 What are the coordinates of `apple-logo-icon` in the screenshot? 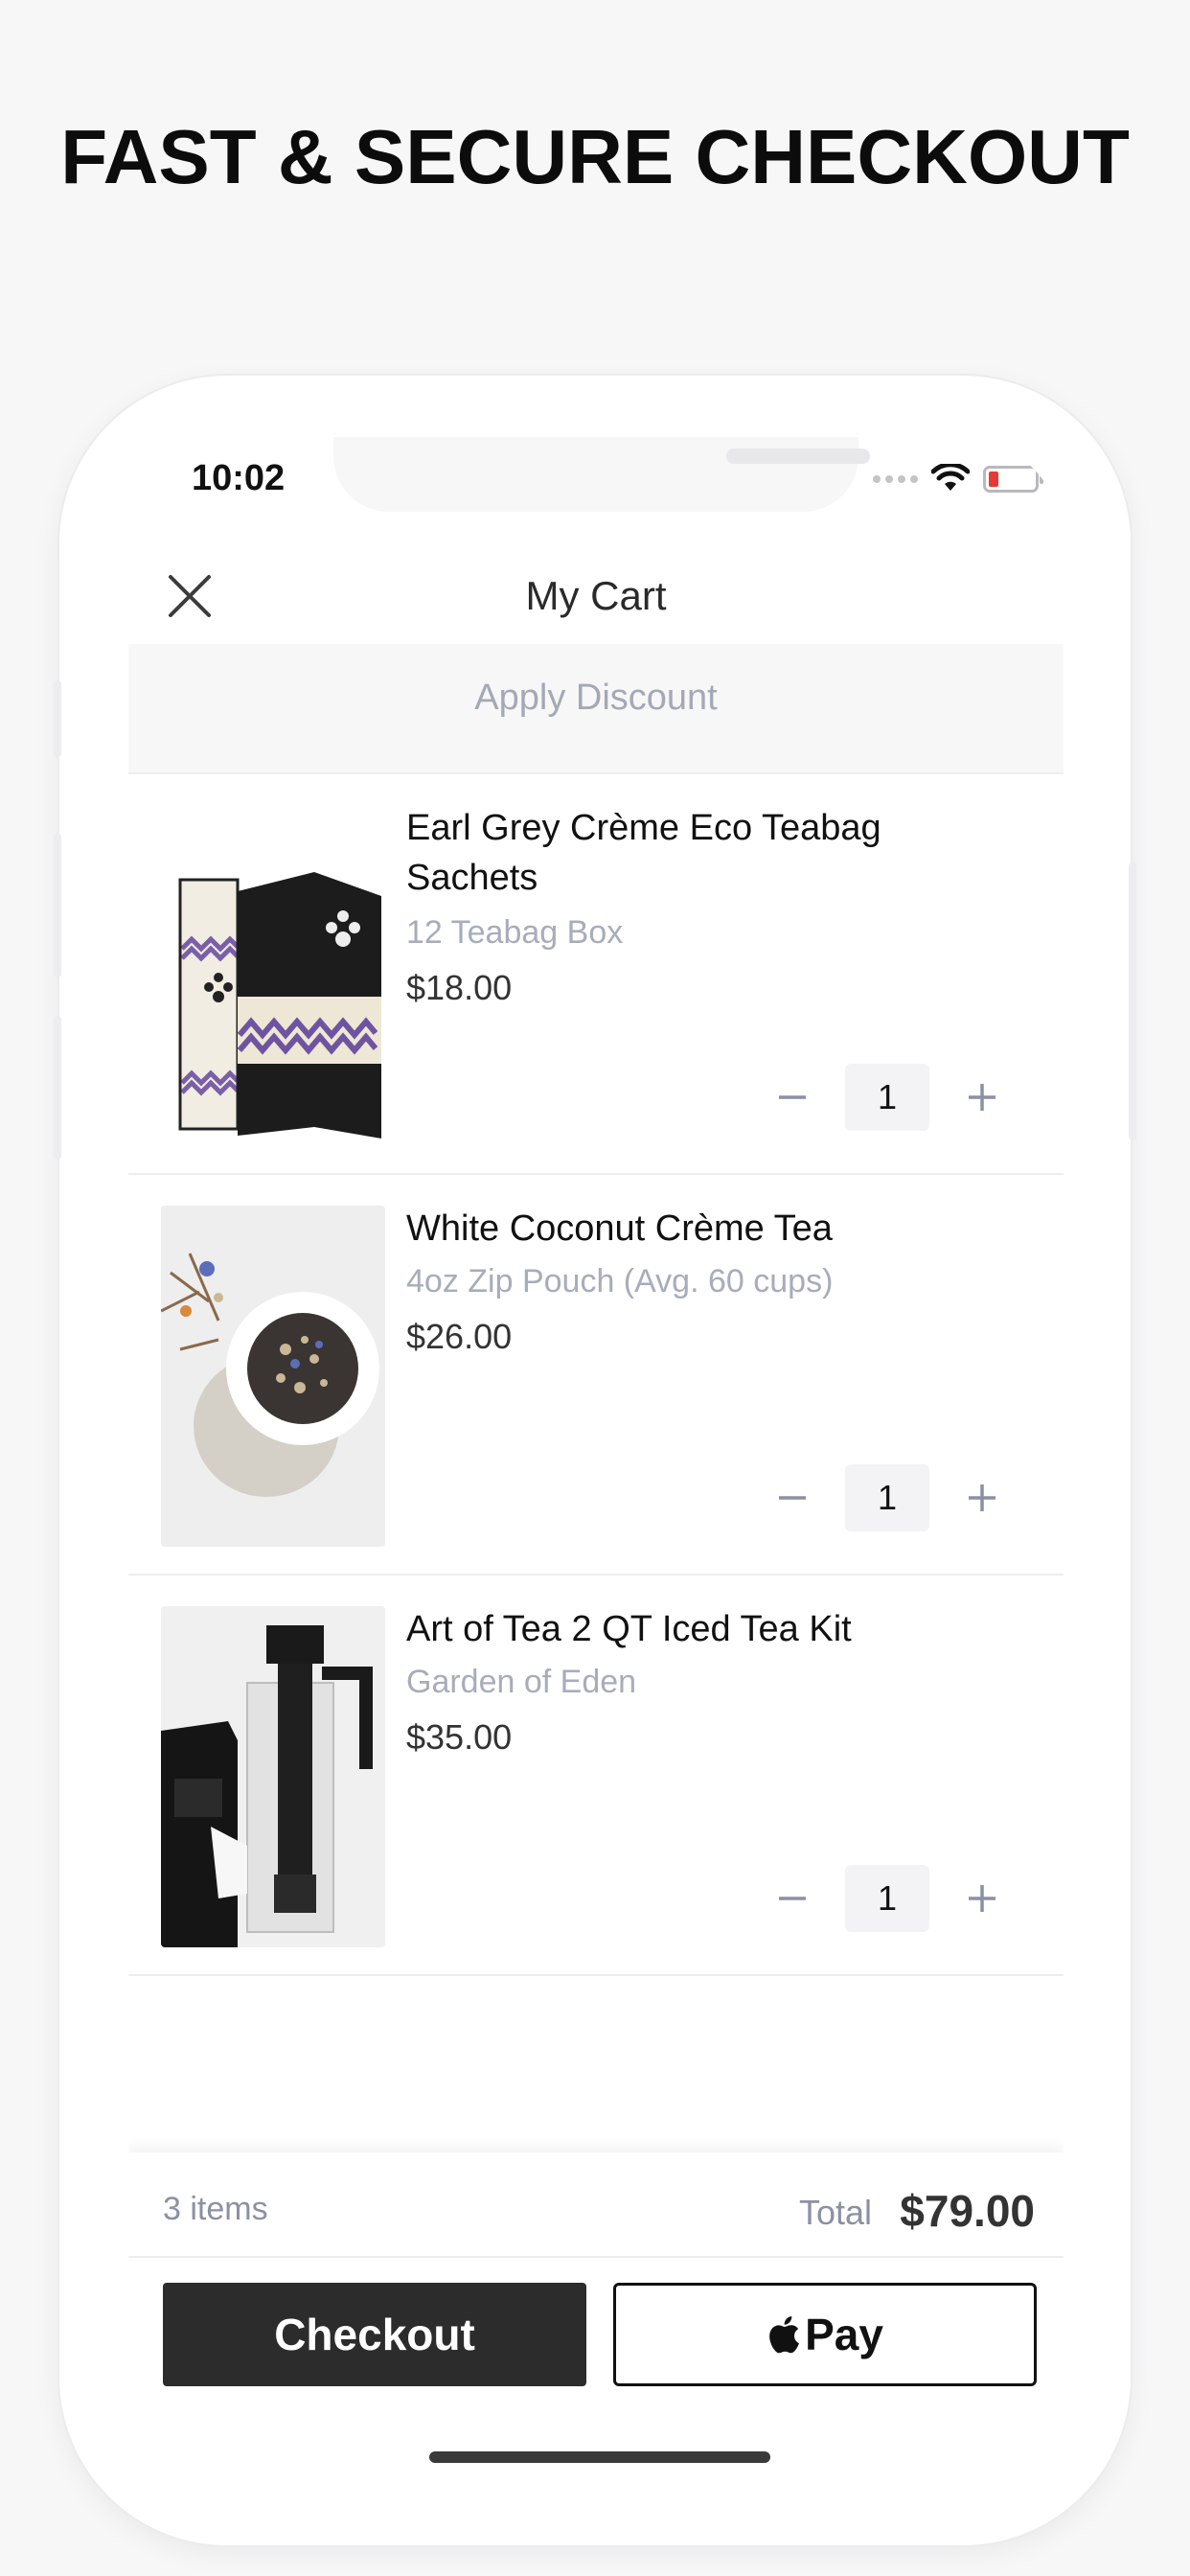 It's located at (785, 2335).